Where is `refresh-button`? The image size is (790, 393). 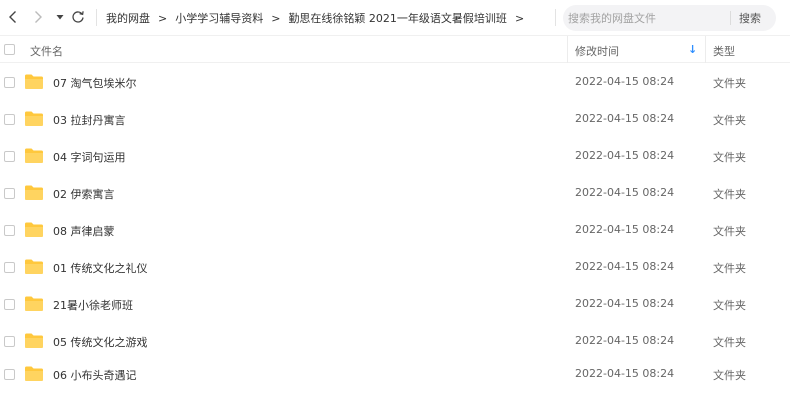 refresh-button is located at coordinates (78, 17).